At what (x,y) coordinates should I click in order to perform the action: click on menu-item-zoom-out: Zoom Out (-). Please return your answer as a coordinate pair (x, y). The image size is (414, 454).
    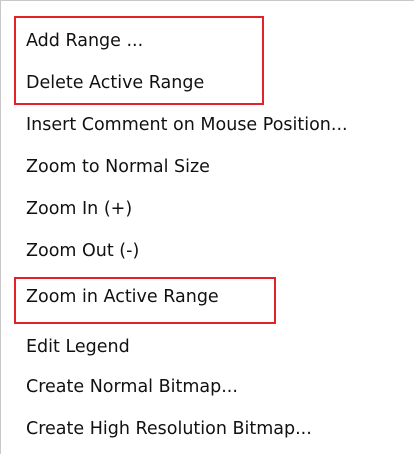
    Looking at the image, I should click on (216, 251).